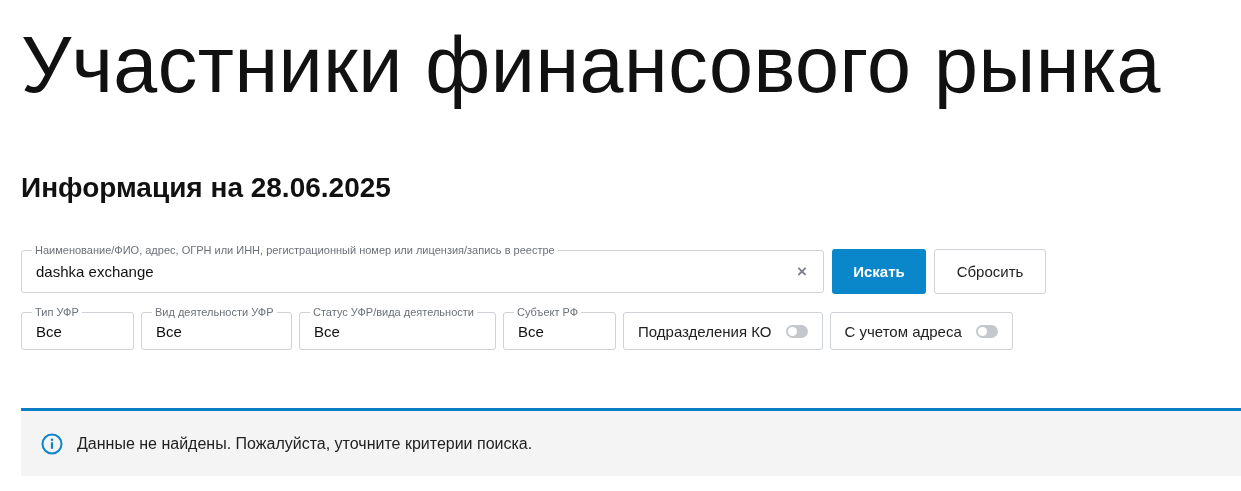  I want to click on info-date-heading: Информация на 28.06.2025, so click(206, 188).